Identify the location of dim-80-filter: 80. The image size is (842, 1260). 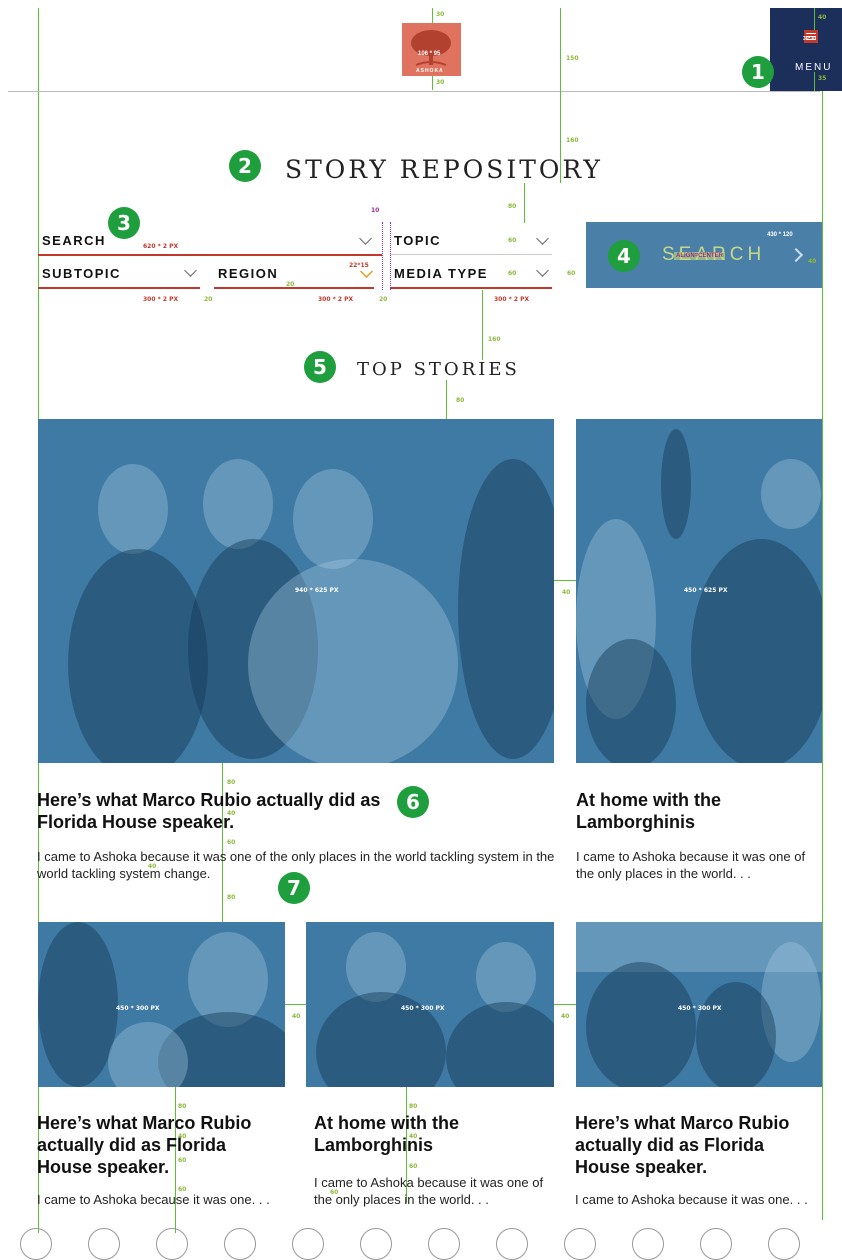
(512, 206).